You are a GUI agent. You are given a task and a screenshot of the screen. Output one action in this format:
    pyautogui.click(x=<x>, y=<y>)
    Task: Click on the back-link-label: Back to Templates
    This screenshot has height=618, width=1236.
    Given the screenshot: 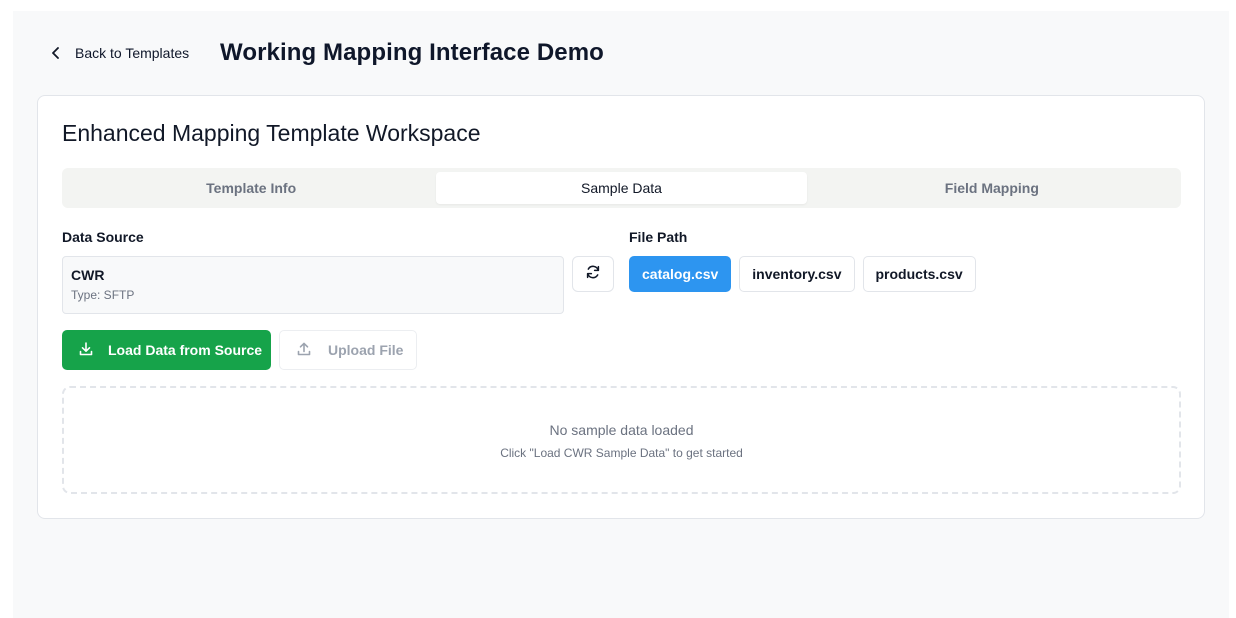 What is the action you would take?
    pyautogui.click(x=132, y=53)
    